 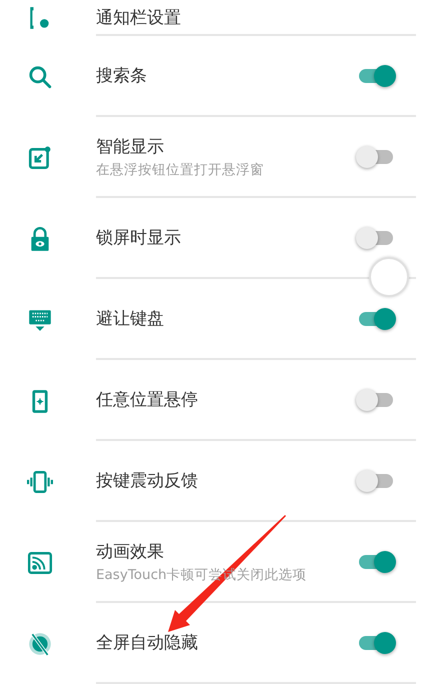 What do you see at coordinates (40, 481) in the screenshot?
I see `vibrate-icon` at bounding box center [40, 481].